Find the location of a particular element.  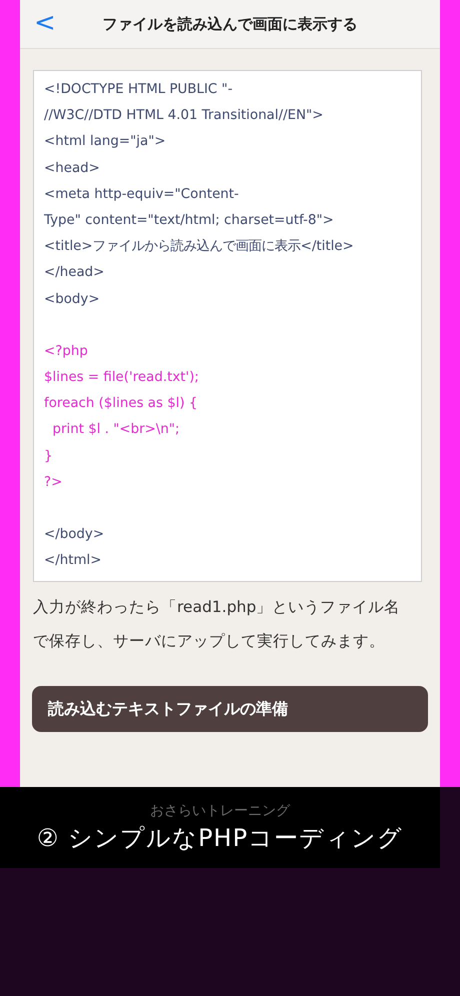

code-line: <!DOCTYPE HTML PUBLIC "- is located at coordinates (139, 90).